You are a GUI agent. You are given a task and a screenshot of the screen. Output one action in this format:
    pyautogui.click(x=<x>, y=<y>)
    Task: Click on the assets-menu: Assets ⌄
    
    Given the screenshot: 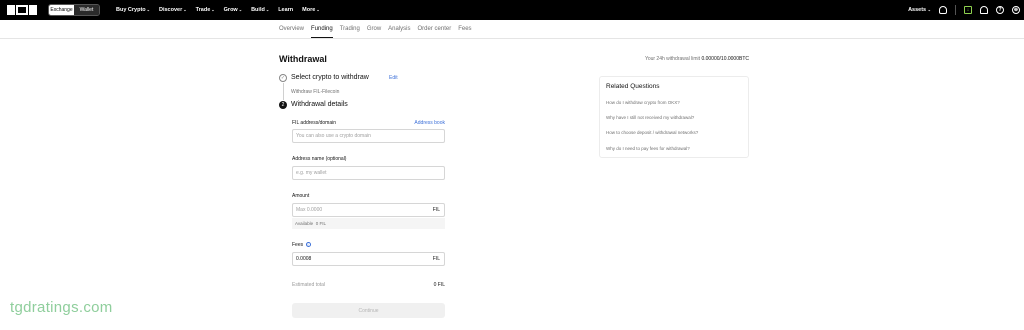 What is the action you would take?
    pyautogui.click(x=919, y=10)
    